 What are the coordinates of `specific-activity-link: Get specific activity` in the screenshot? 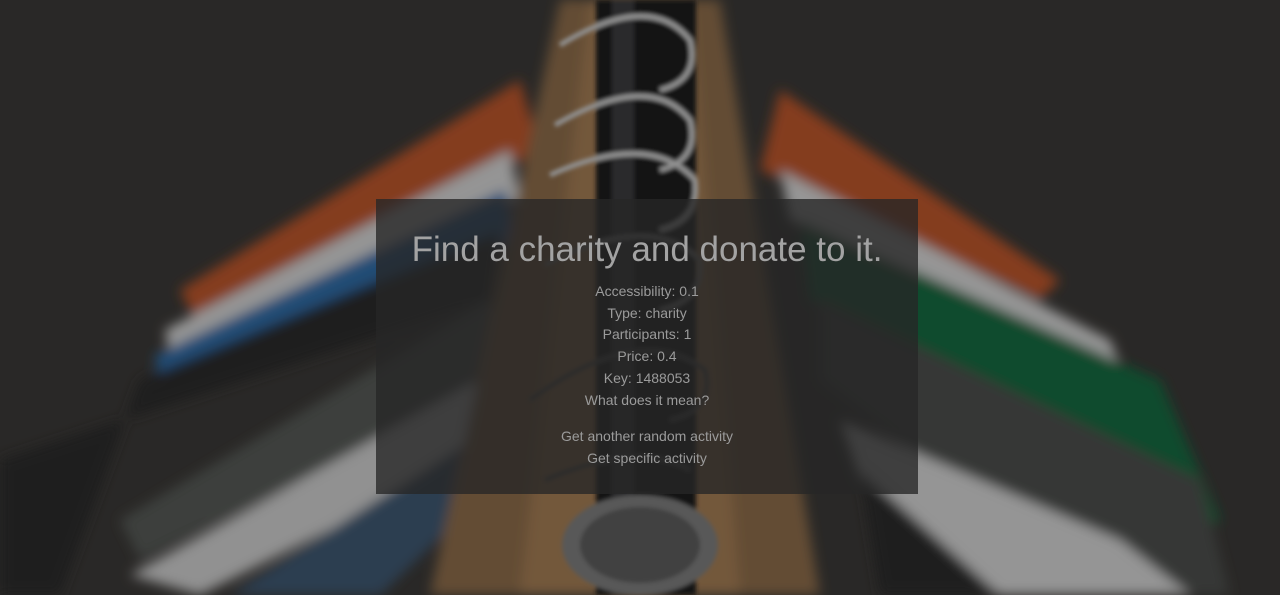 It's located at (647, 458).